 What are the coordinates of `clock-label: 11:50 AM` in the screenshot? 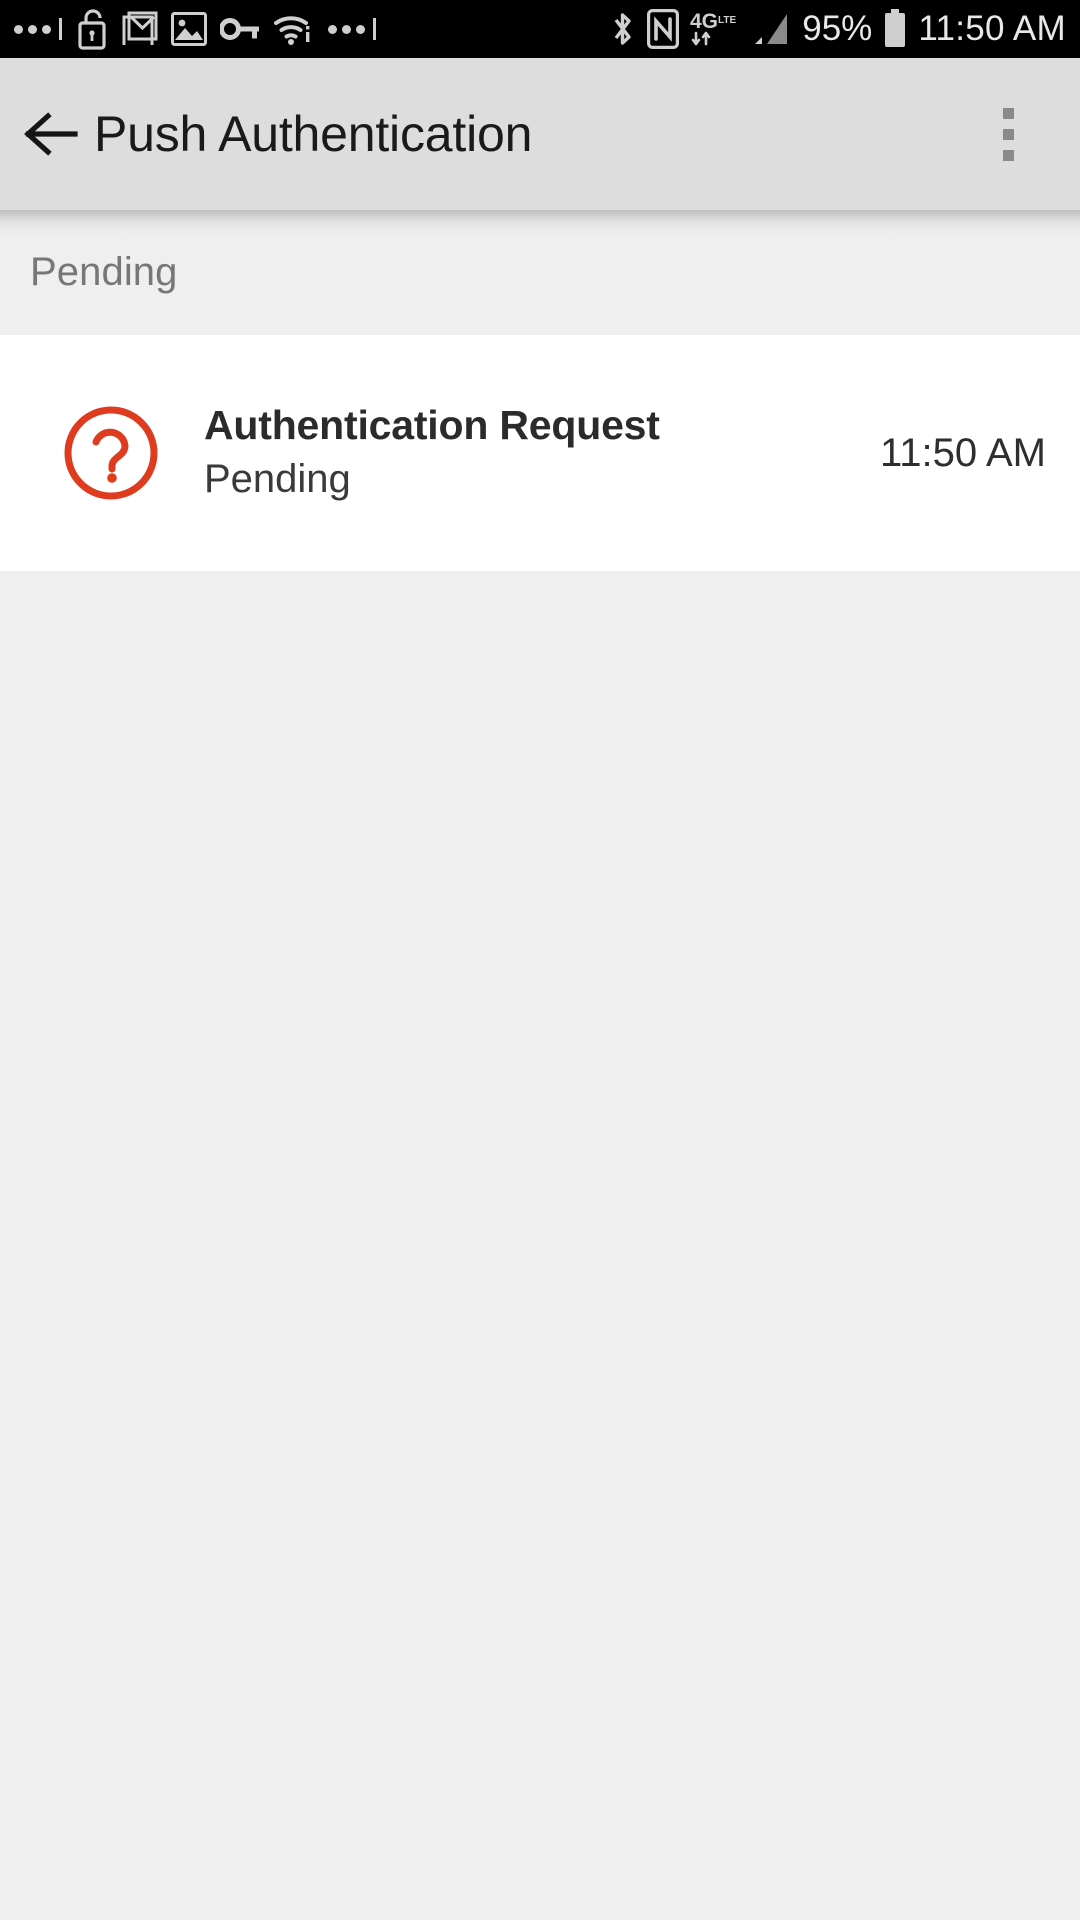 It's located at (992, 28).